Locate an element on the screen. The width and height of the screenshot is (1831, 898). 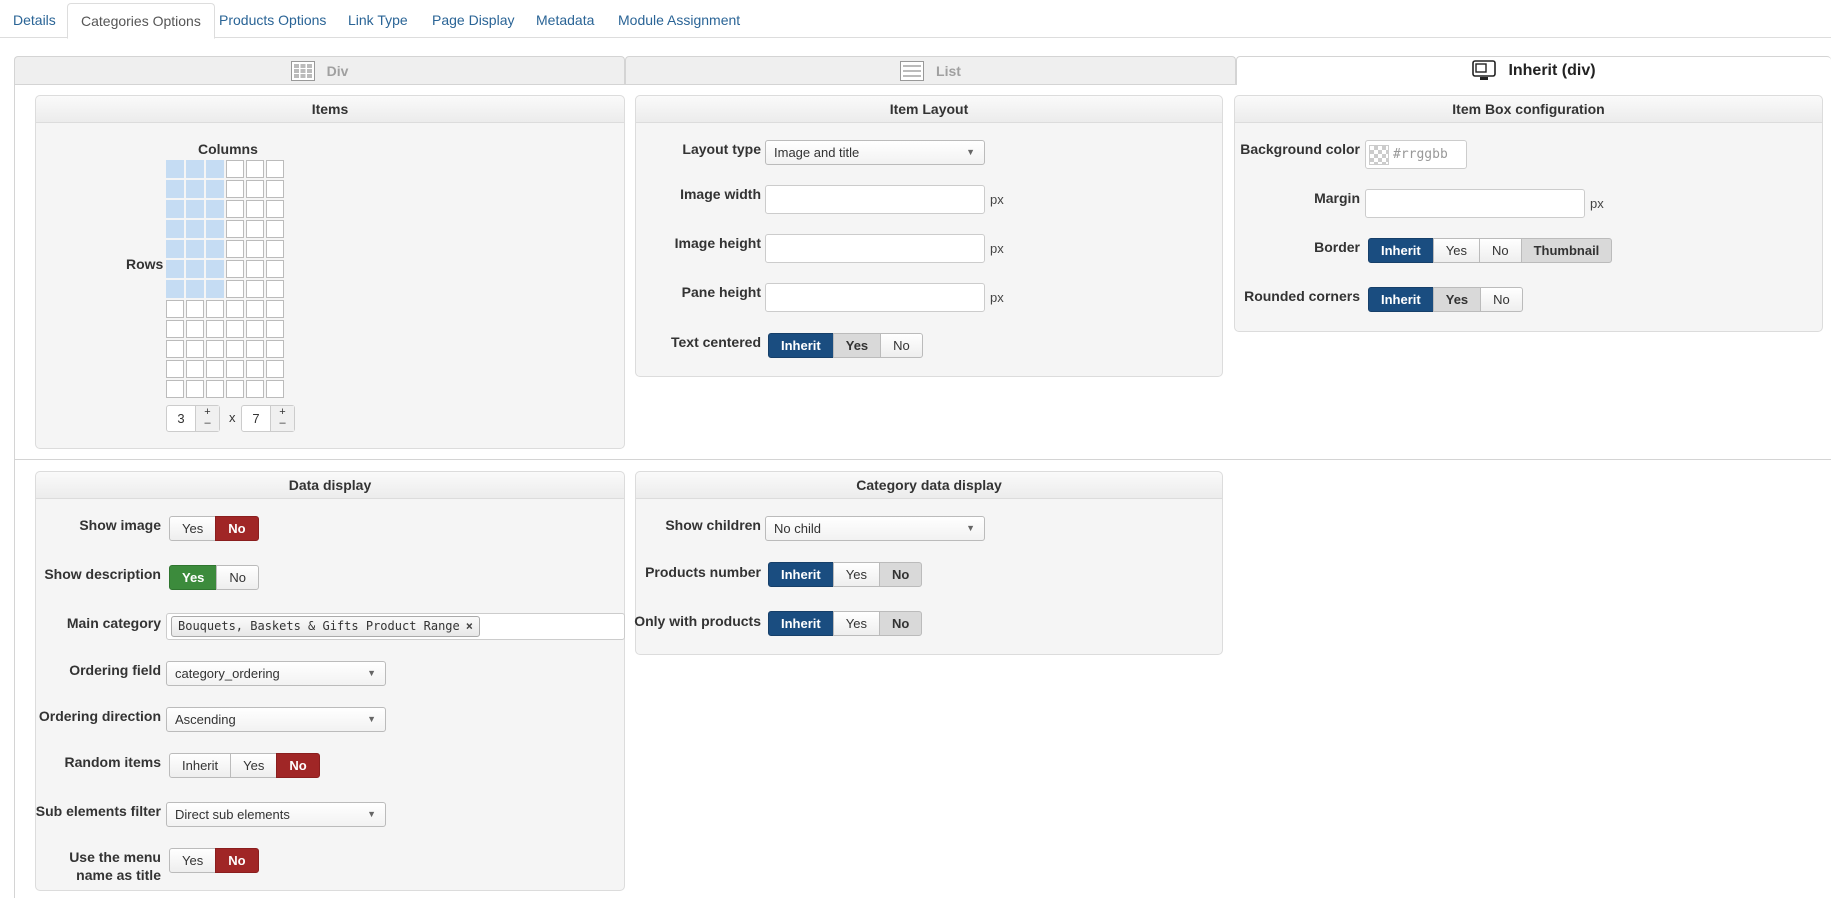
random-items-no-button: No is located at coordinates (298, 765).